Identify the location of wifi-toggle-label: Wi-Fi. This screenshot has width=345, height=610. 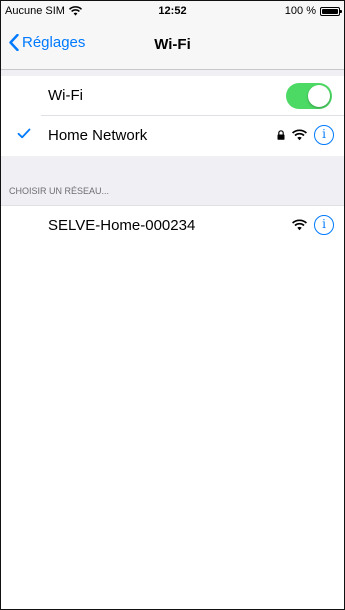
(65, 95).